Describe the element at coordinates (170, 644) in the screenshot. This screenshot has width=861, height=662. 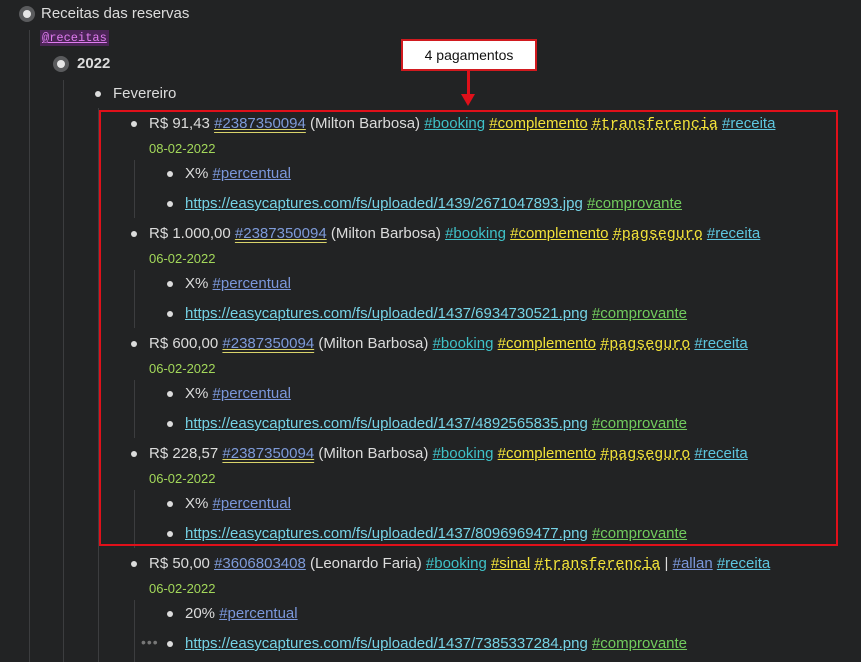
I see `receipt-bullet` at that location.